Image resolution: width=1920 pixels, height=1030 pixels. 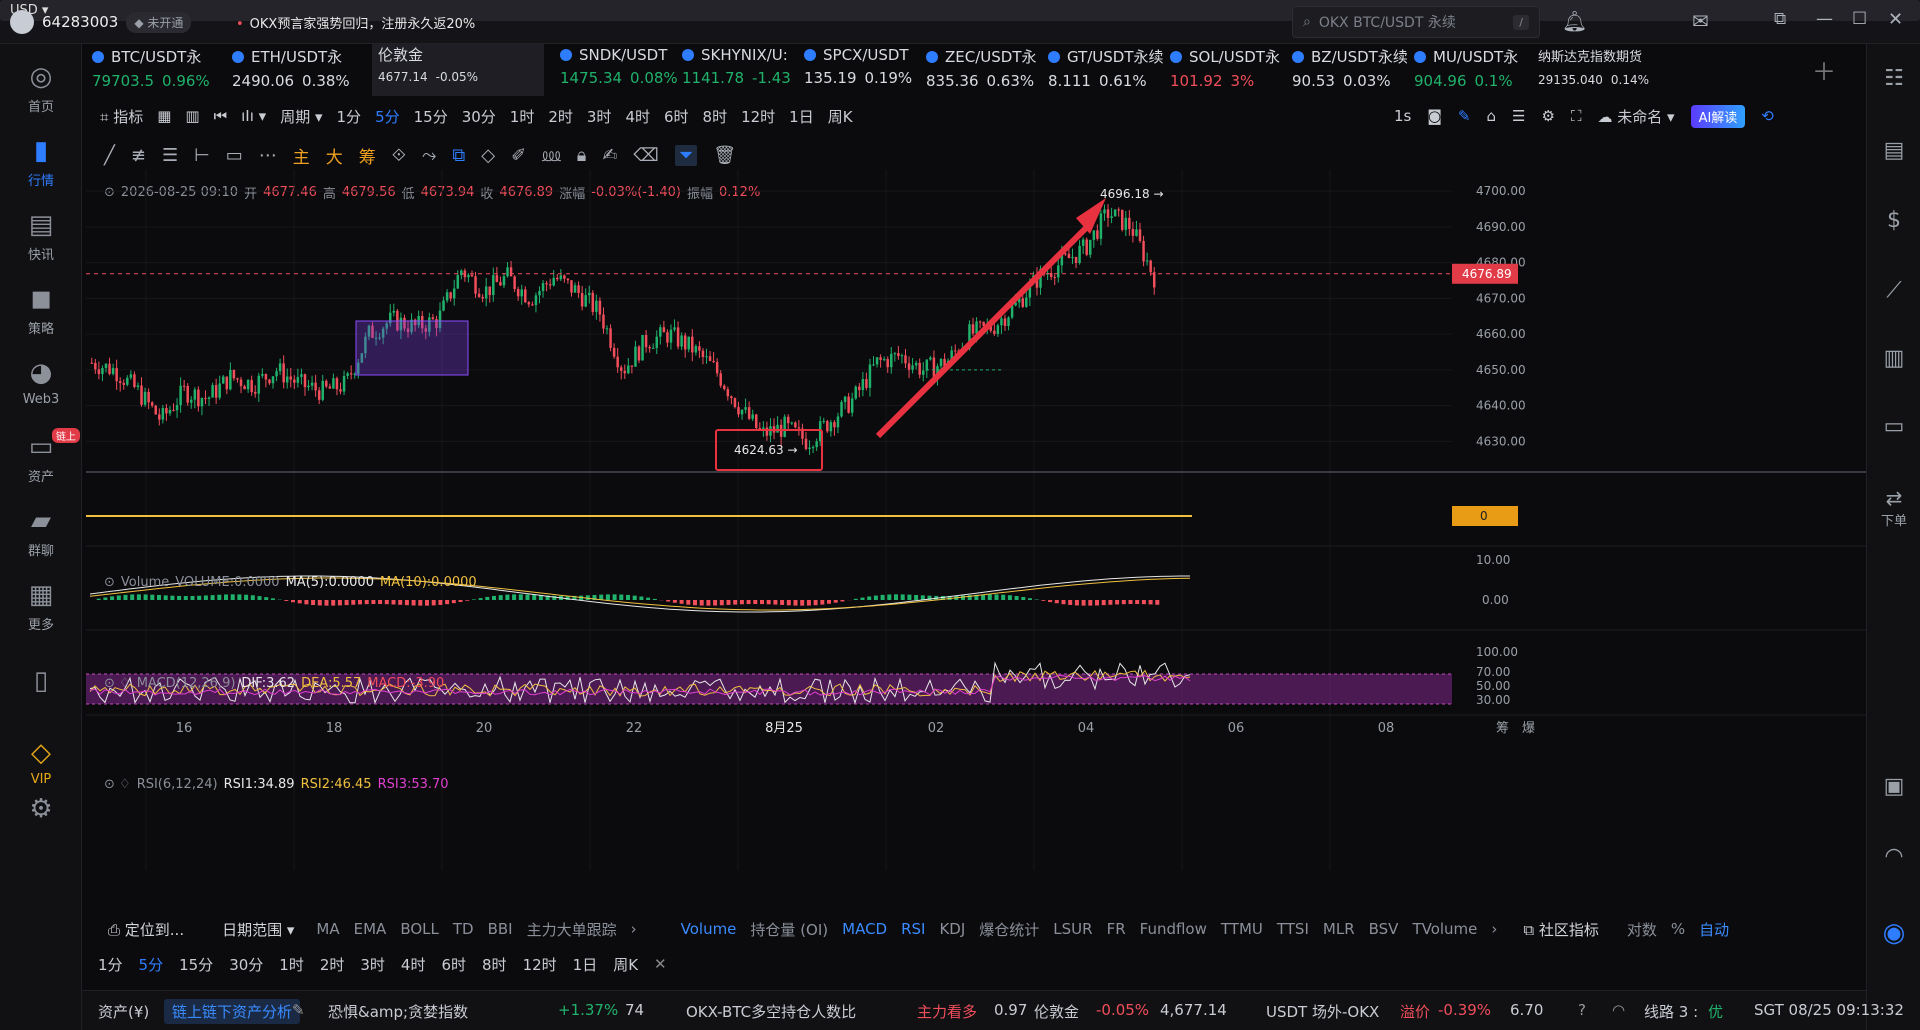 What do you see at coordinates (355, 22) in the screenshot?
I see `announcement: • OKX预言家强势回归，注册永久返20%` at bounding box center [355, 22].